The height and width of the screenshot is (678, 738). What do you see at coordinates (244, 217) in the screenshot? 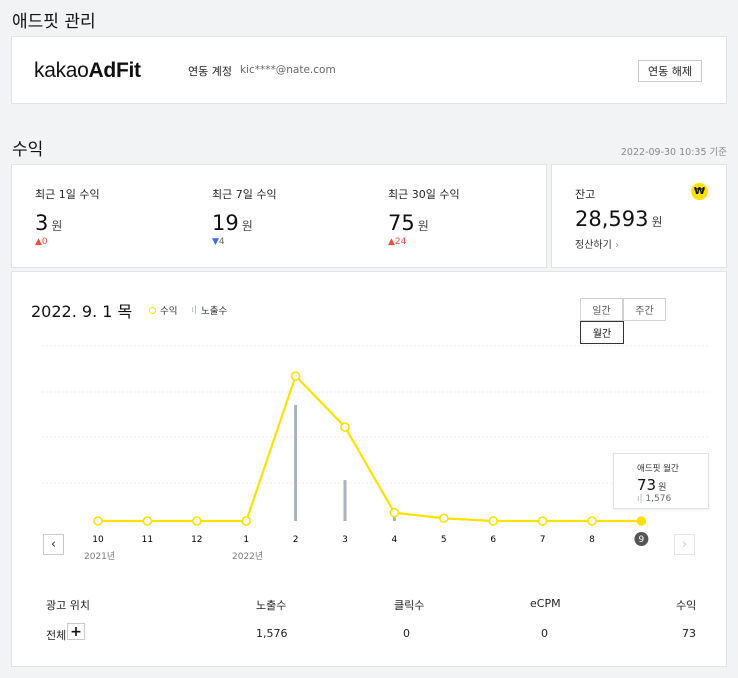
I see `revenue-card-7day: 최근 7일 수익 19 원 ▼4` at bounding box center [244, 217].